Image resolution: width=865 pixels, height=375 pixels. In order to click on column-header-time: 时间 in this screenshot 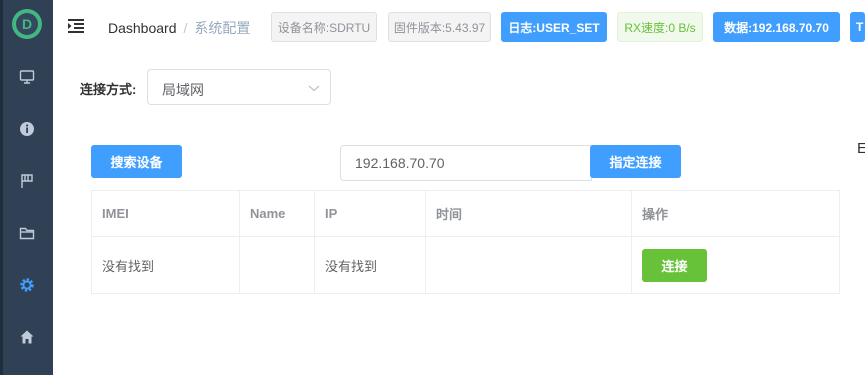, I will do `click(528, 213)`.